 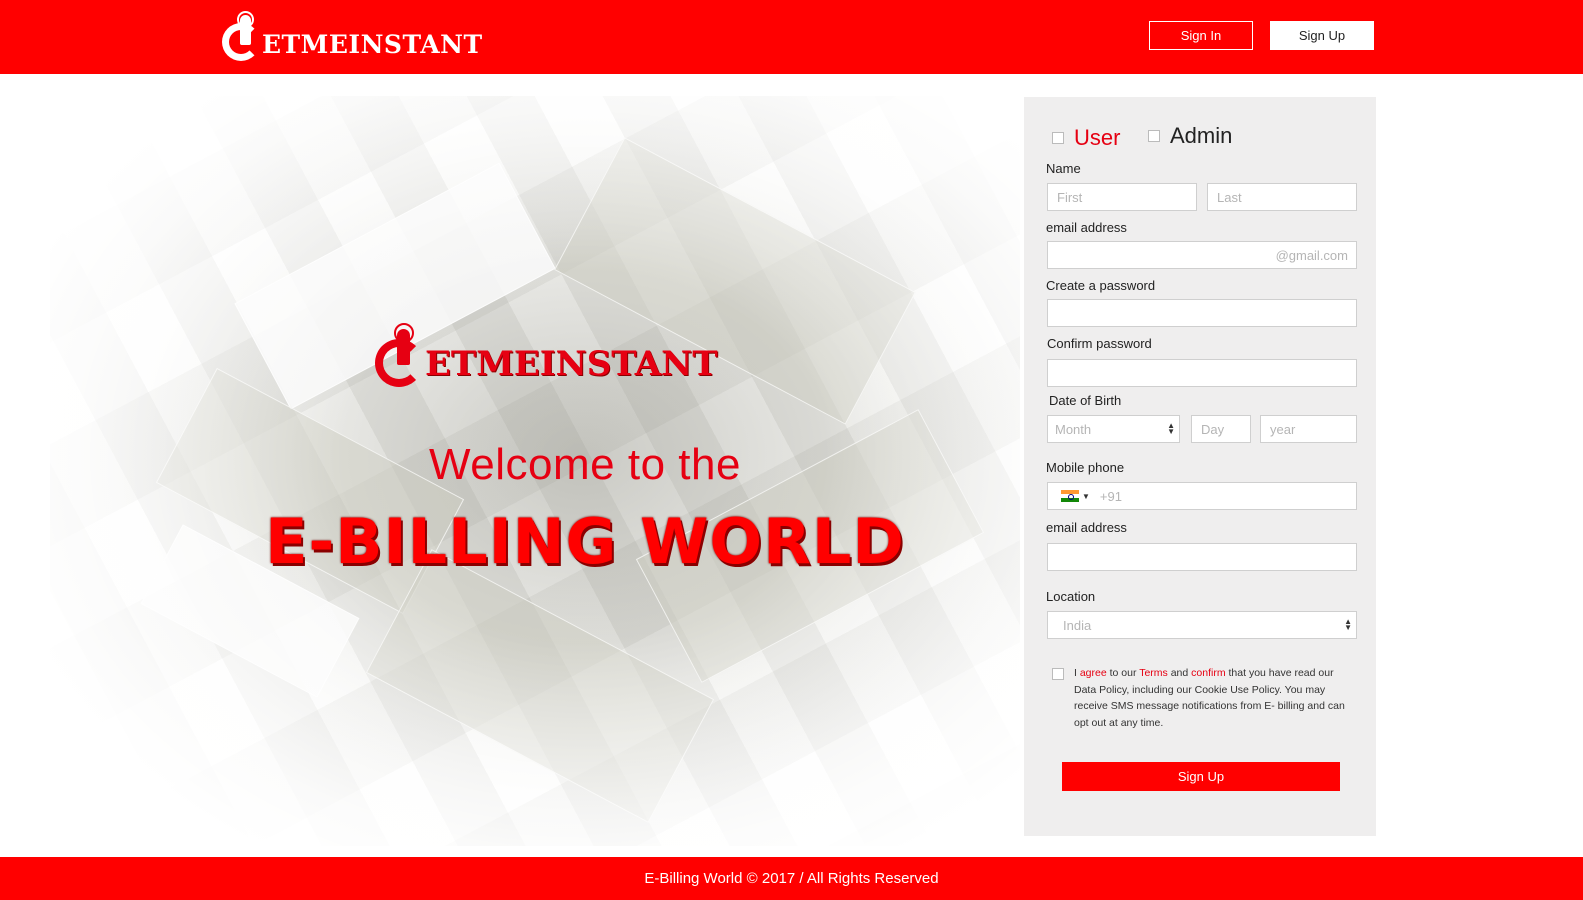 What do you see at coordinates (571, 364) in the screenshot?
I see `hero-logo-text: ETMEINSTANT` at bounding box center [571, 364].